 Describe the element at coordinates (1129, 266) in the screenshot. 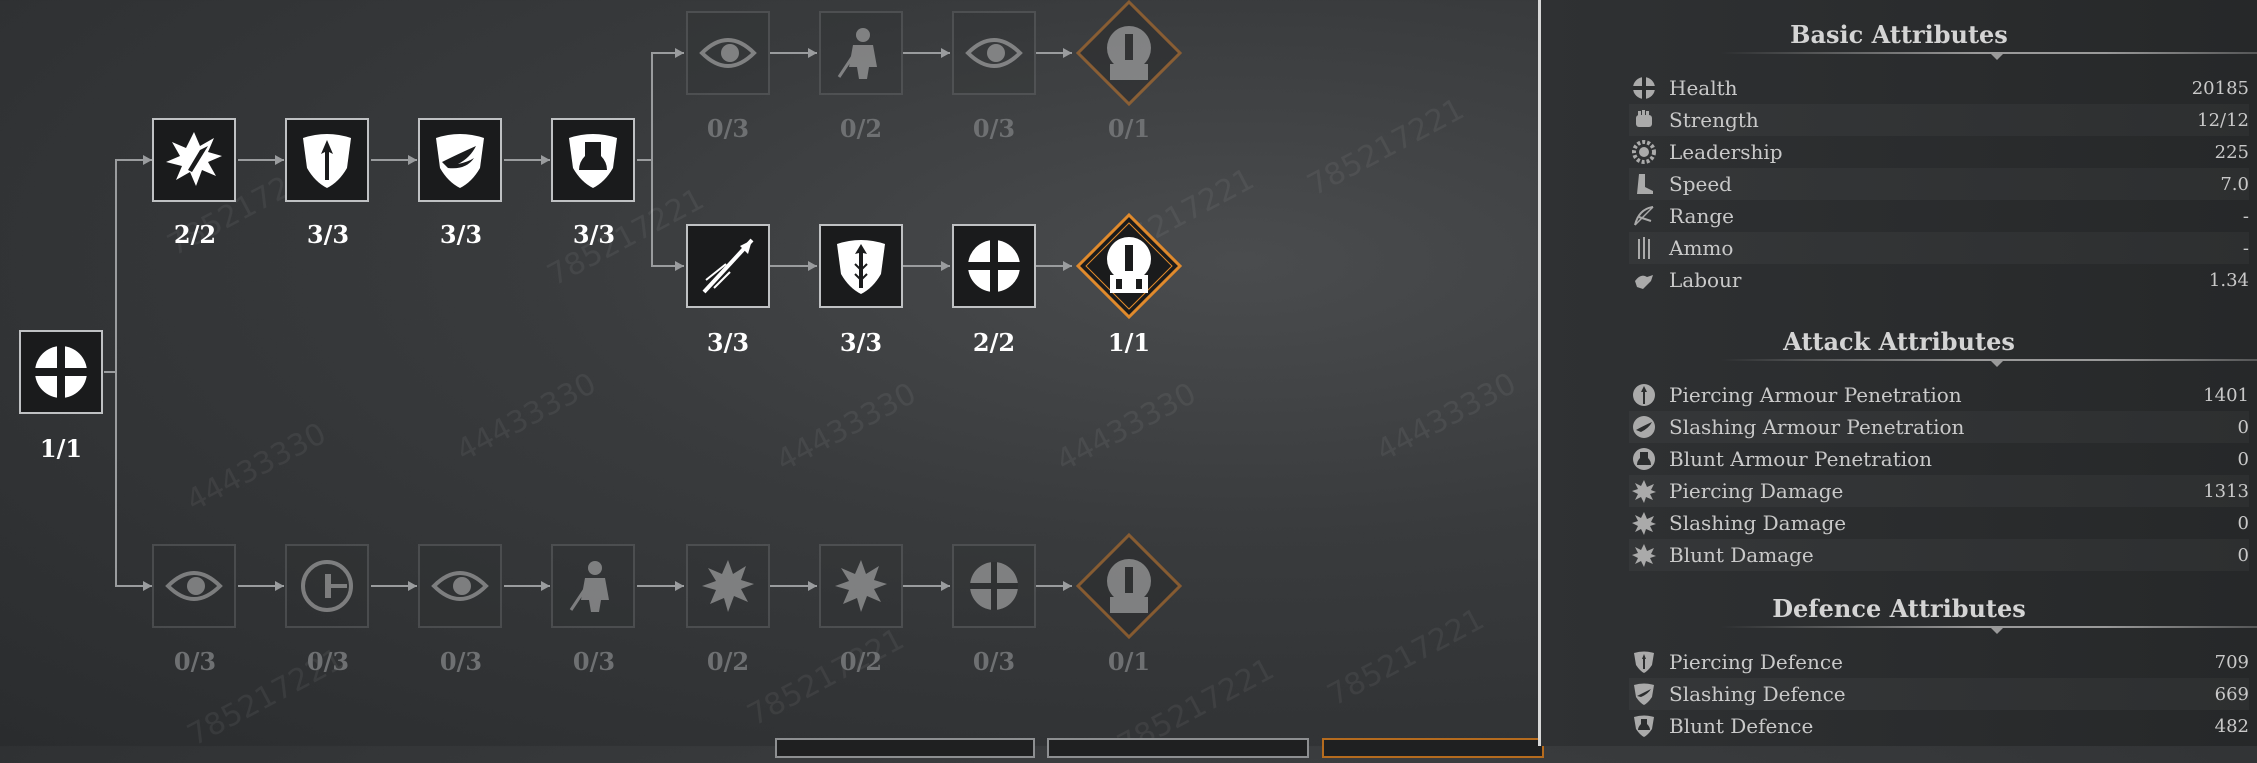

I see `skill-node-ultimate` at that location.